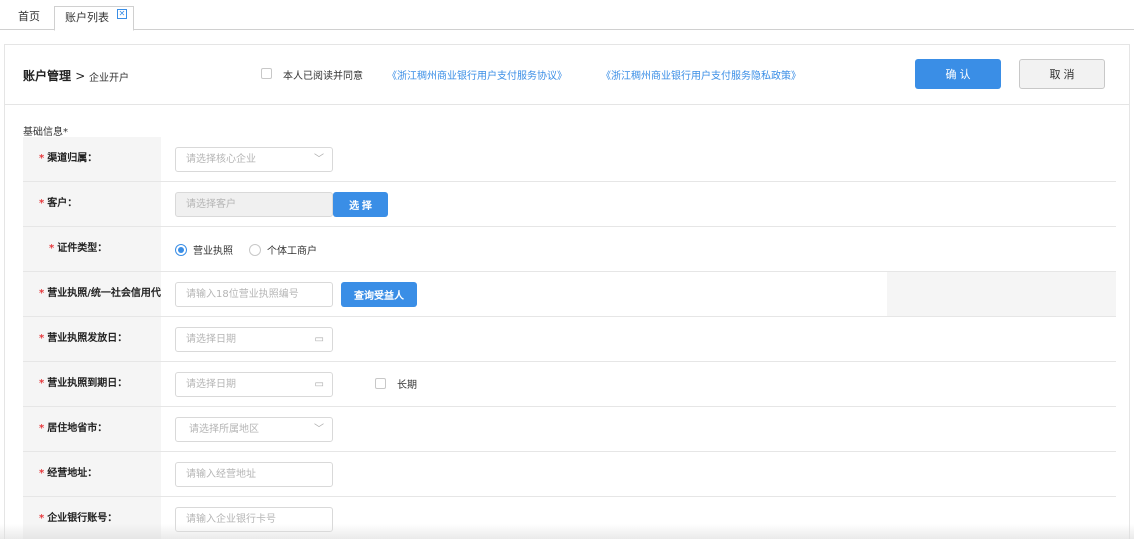 The image size is (1134, 539). I want to click on address-input: 请输入经营地址, so click(254, 474).